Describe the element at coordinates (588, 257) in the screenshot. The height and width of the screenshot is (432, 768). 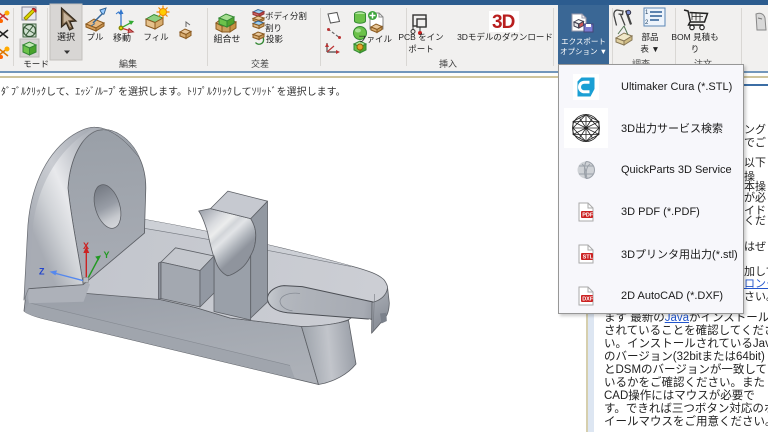
I see `svg-text: STL` at that location.